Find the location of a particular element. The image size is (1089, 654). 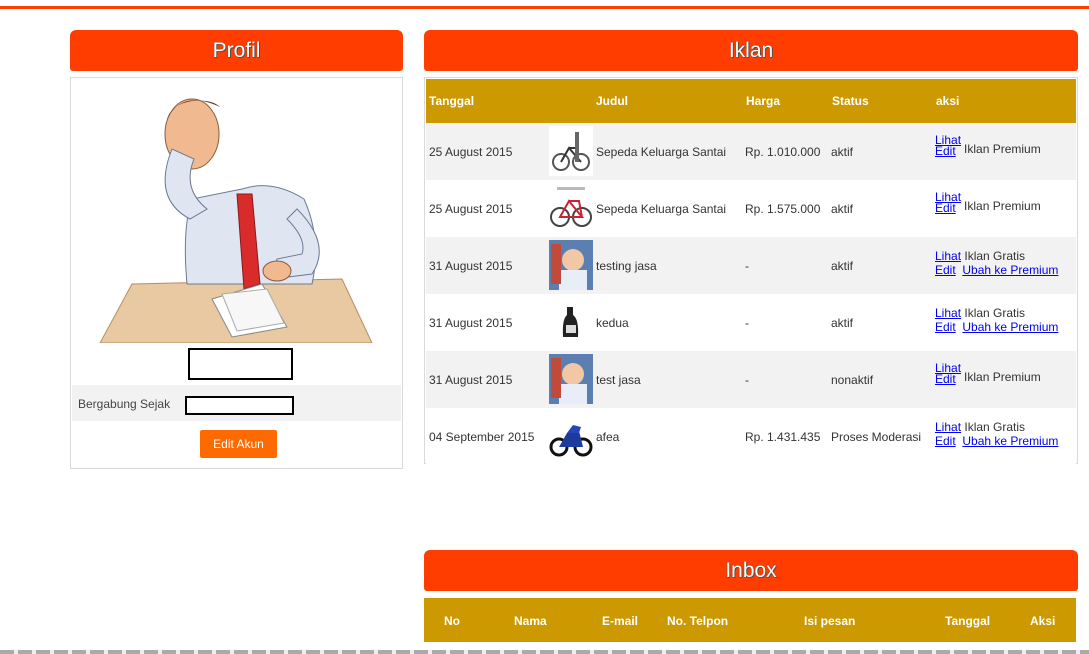

cell-judul: test jasa is located at coordinates (618, 380).